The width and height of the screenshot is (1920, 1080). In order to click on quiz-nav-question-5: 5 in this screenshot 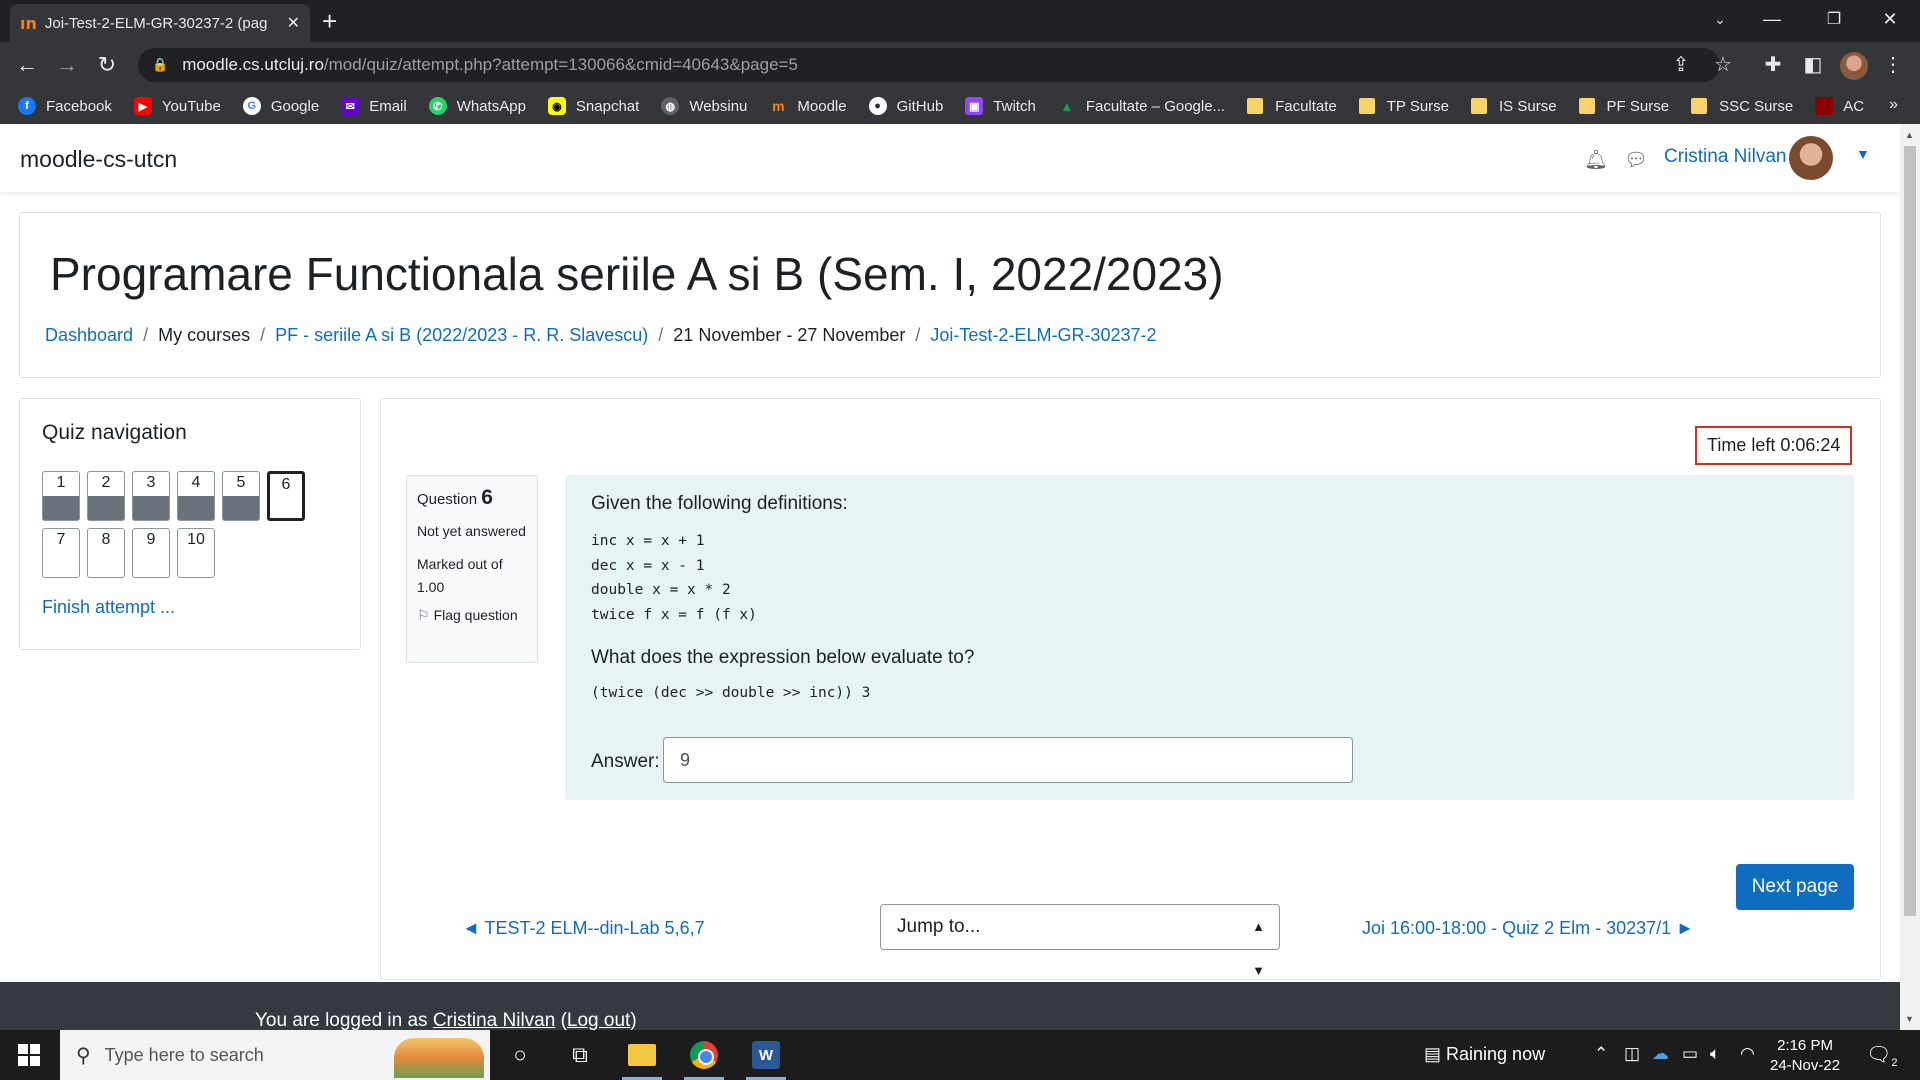, I will do `click(241, 496)`.